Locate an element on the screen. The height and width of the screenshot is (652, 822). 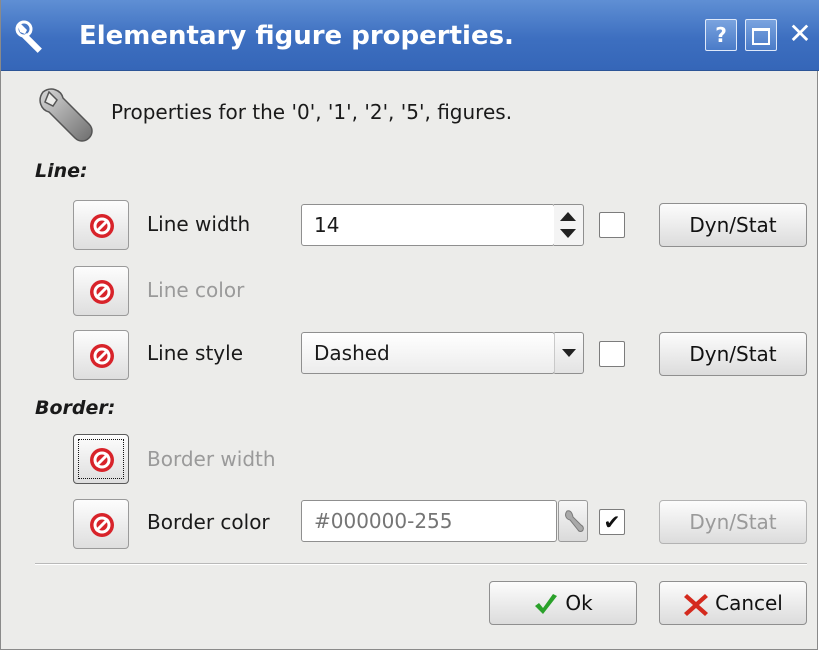
spin-up-icon is located at coordinates (568, 216).